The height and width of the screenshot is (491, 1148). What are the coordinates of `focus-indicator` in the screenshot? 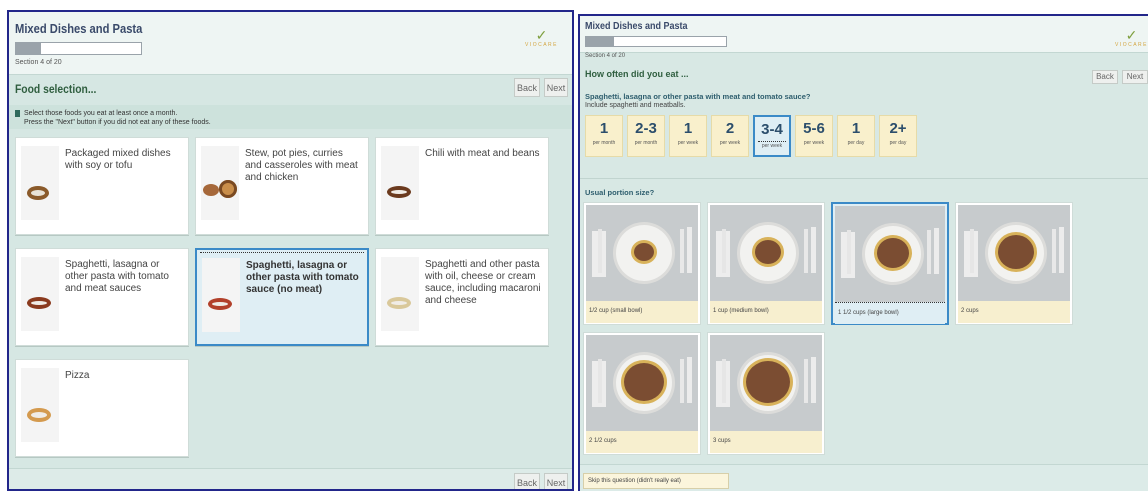 It's located at (282, 252).